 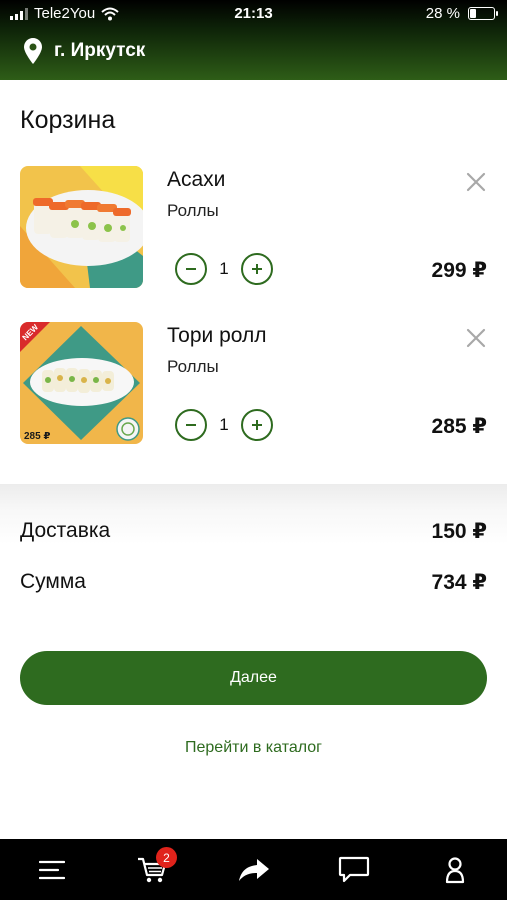 I want to click on bottom-tab-bar: 2, so click(x=253, y=869).